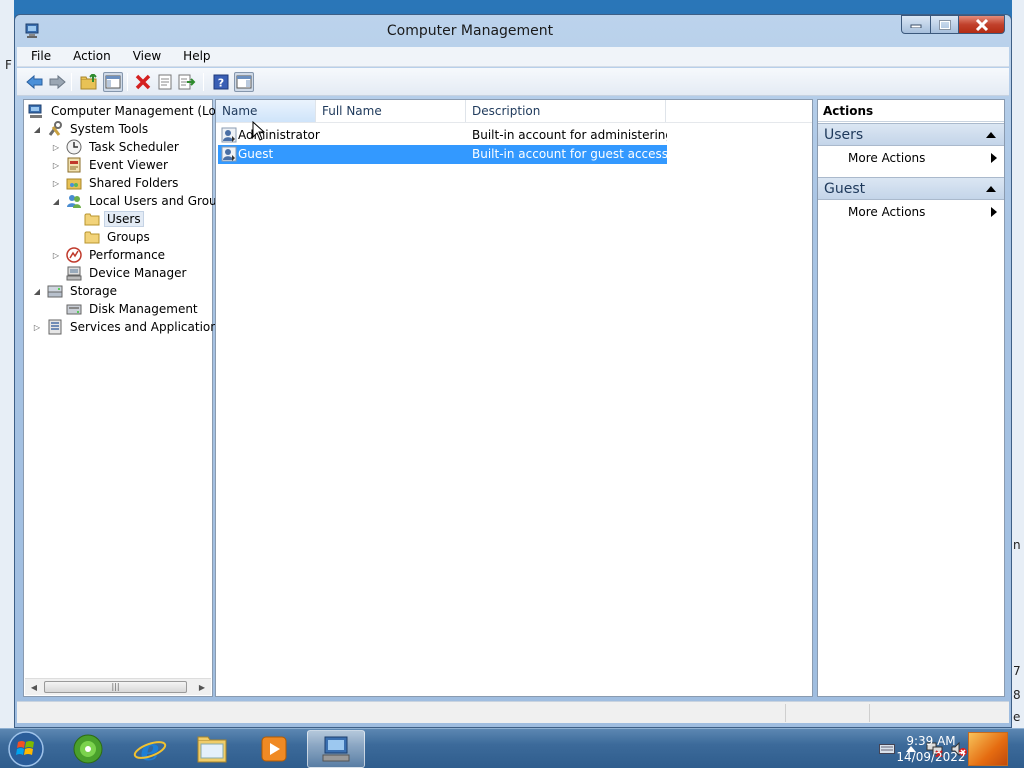 Image resolution: width=1024 pixels, height=768 pixels. I want to click on delete-button, so click(143, 82).